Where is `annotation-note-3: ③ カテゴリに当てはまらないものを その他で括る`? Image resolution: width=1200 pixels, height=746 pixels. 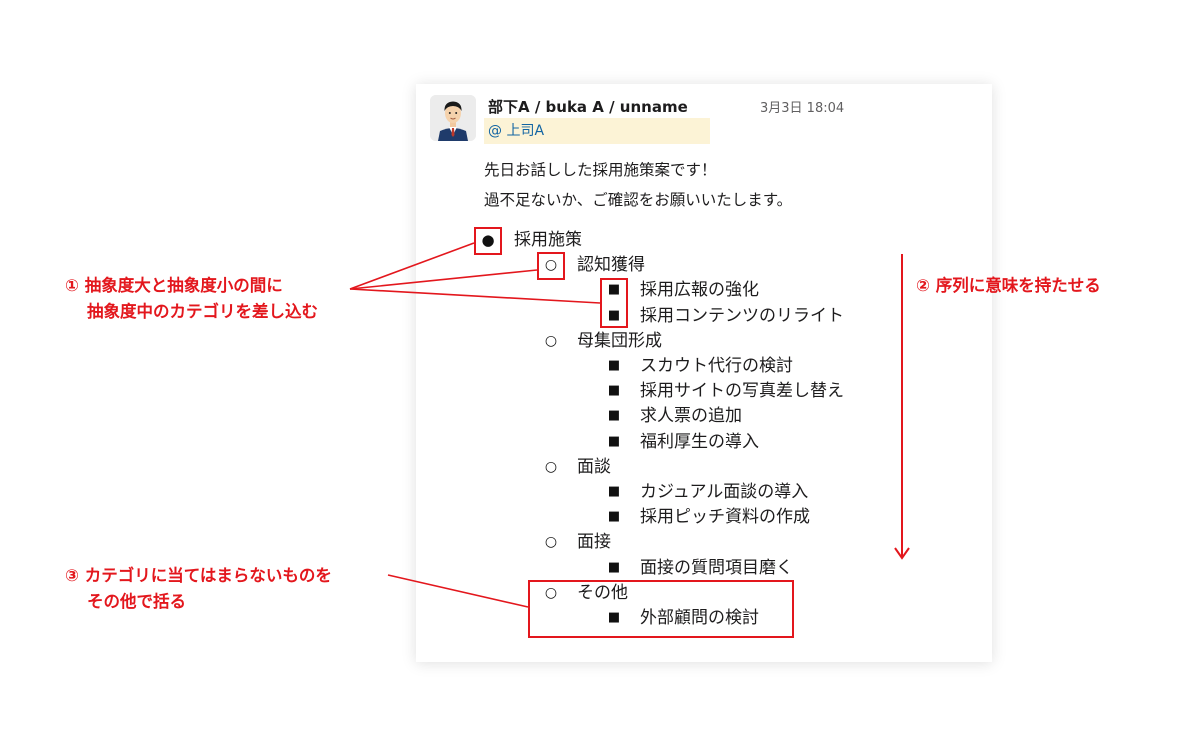 annotation-note-3: ③ カテゴリに当てはまらないものを その他で括る is located at coordinates (198, 589).